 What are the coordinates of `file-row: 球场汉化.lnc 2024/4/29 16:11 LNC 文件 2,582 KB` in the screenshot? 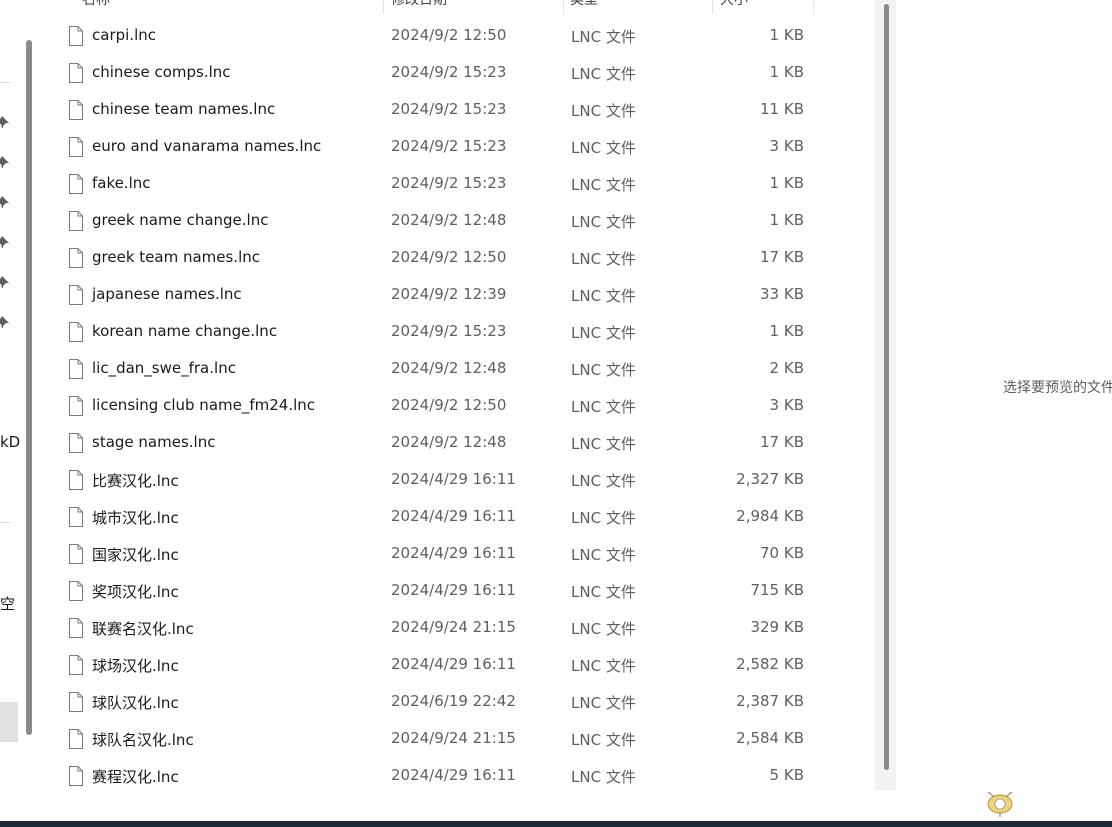 It's located at (457, 665).